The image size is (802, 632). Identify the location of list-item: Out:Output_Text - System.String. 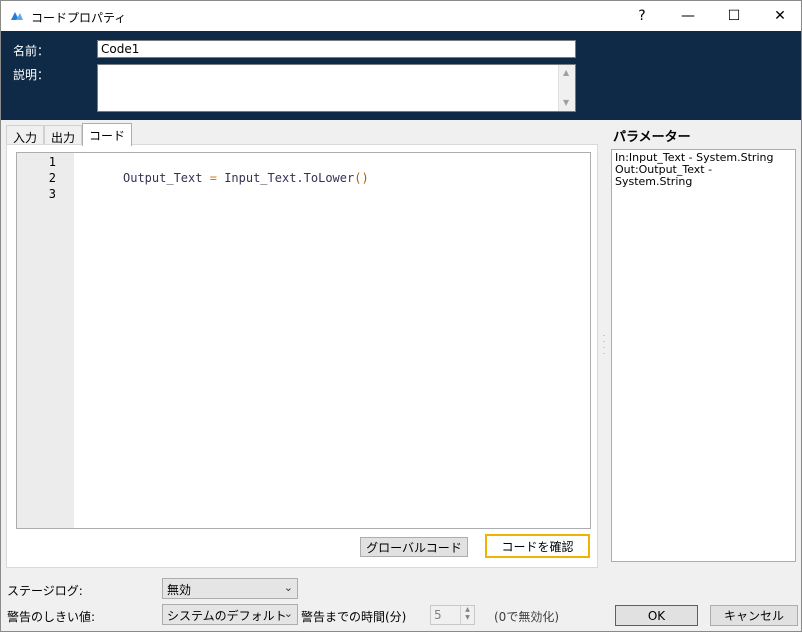
(703, 176).